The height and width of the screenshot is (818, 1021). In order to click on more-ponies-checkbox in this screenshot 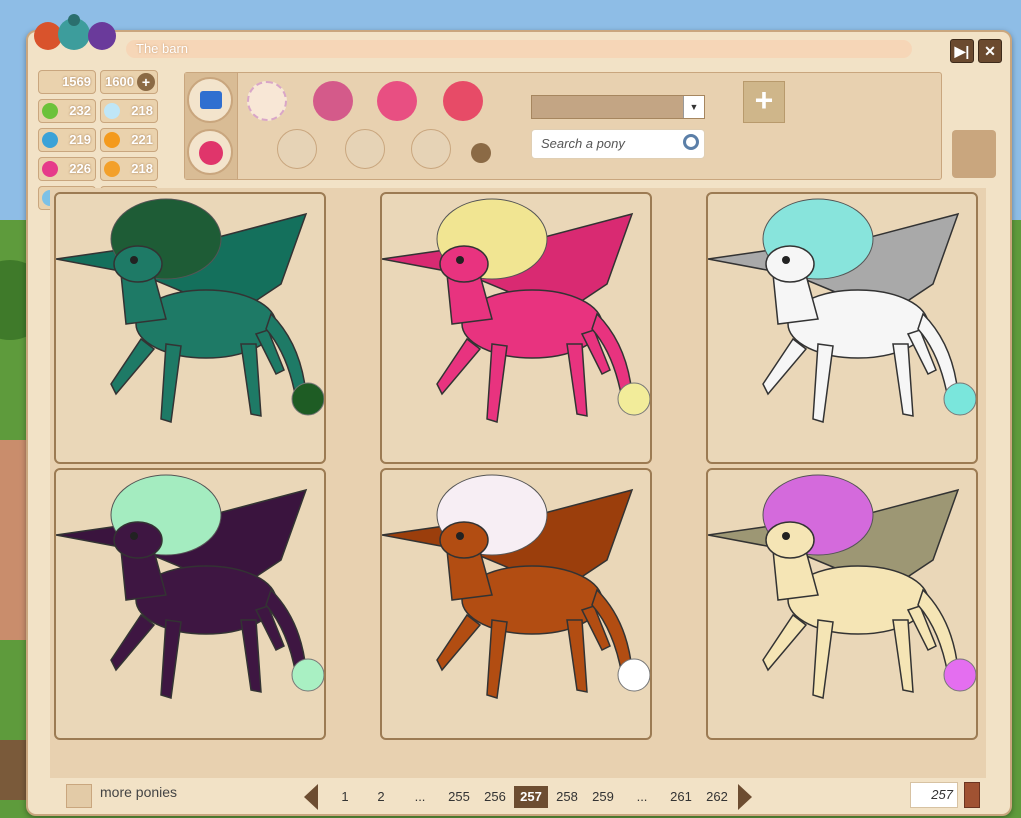, I will do `click(79, 796)`.